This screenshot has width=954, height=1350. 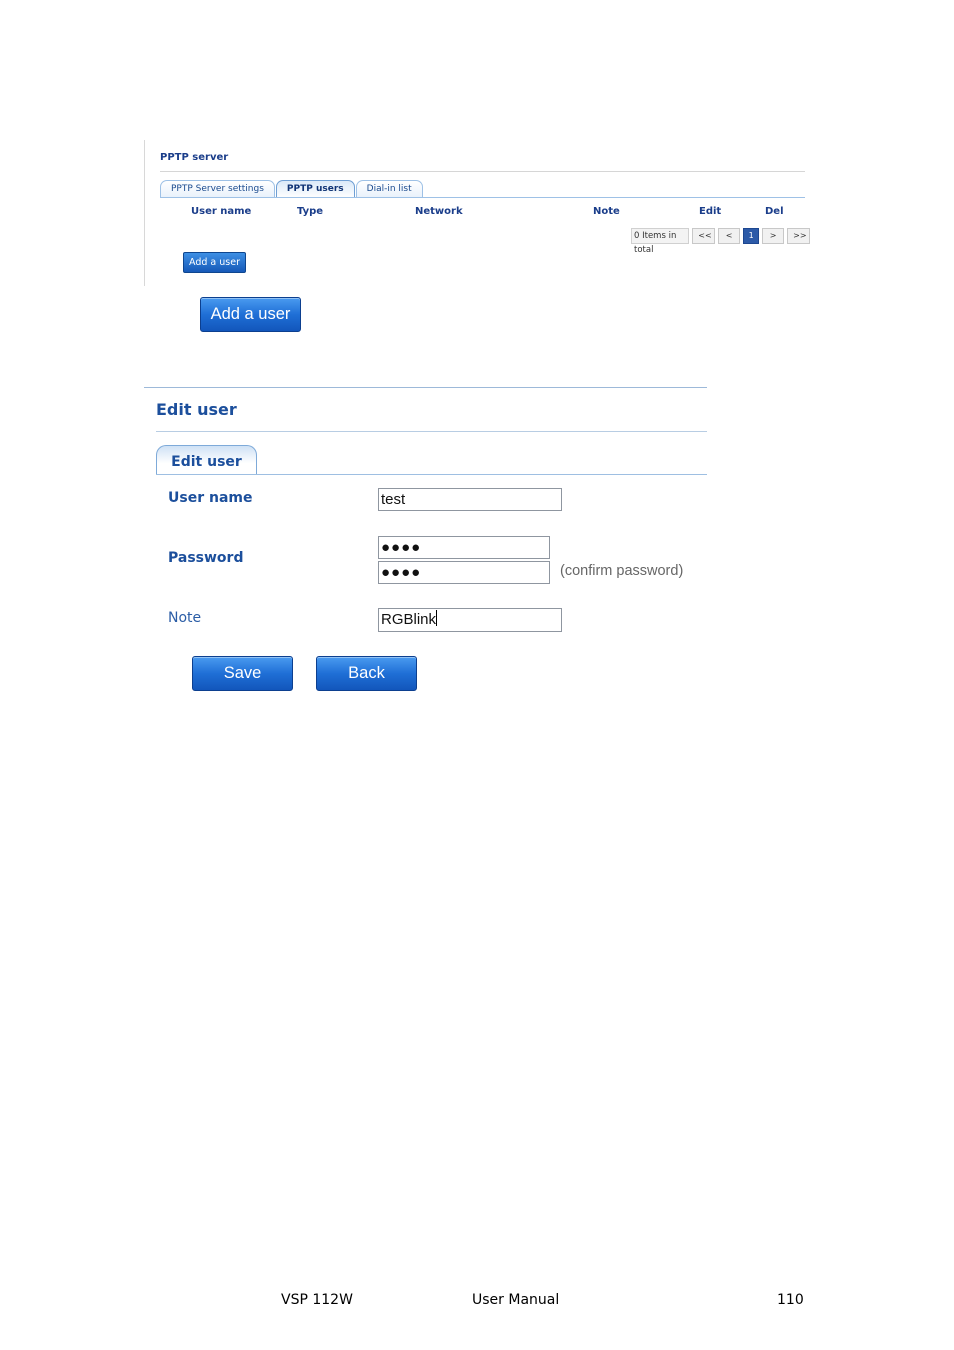 I want to click on note-label: Note, so click(x=185, y=618).